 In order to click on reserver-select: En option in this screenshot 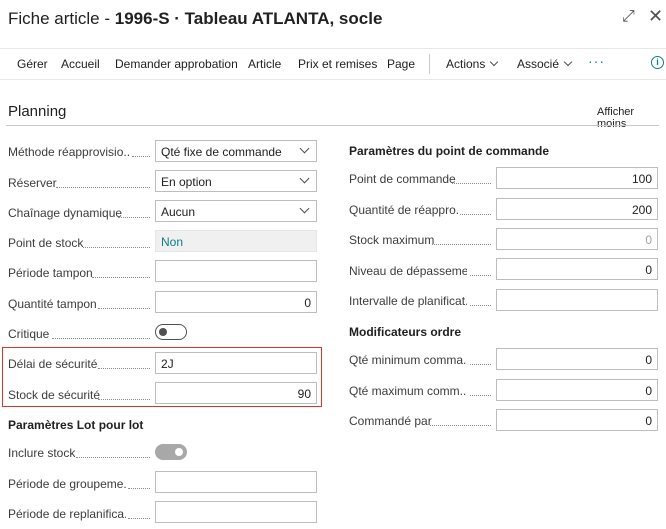, I will do `click(236, 181)`.